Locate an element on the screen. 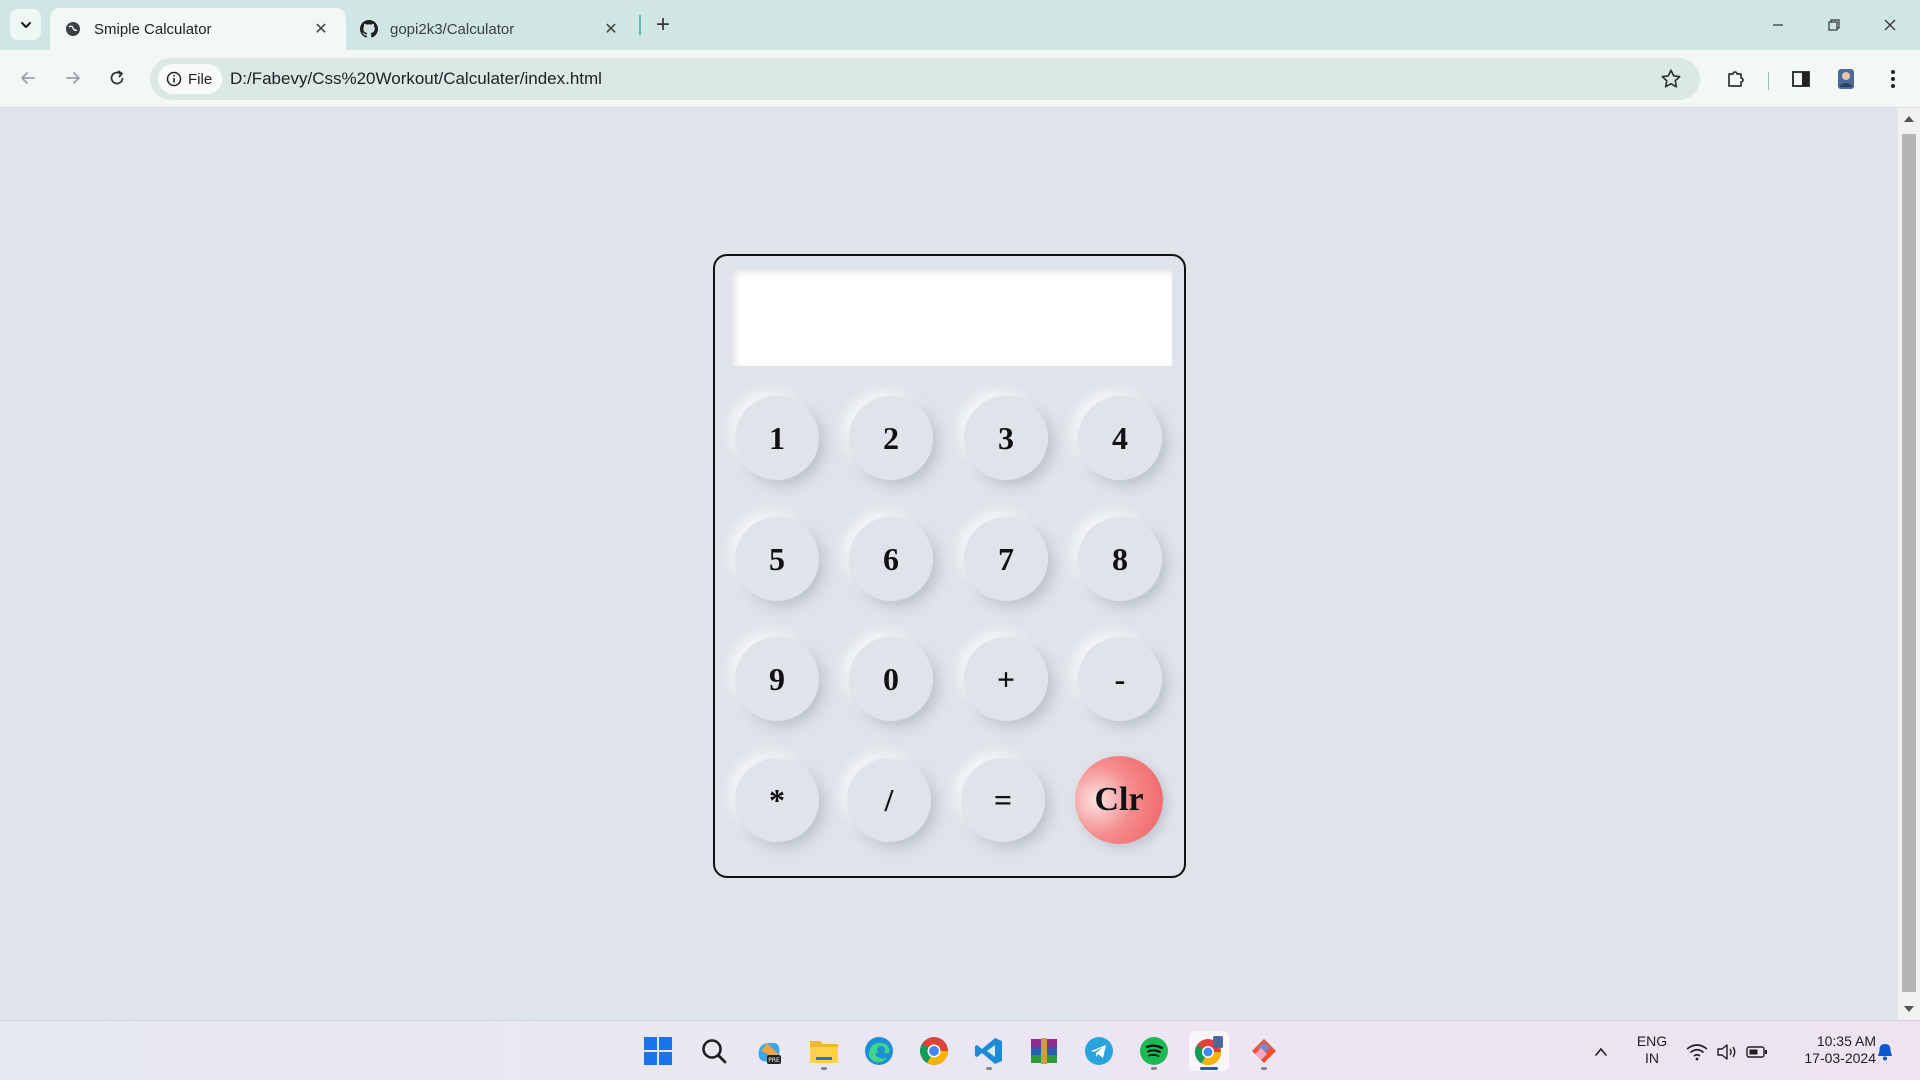 This screenshot has width=1920, height=1080. chrome-profile-app is located at coordinates (1209, 1051).